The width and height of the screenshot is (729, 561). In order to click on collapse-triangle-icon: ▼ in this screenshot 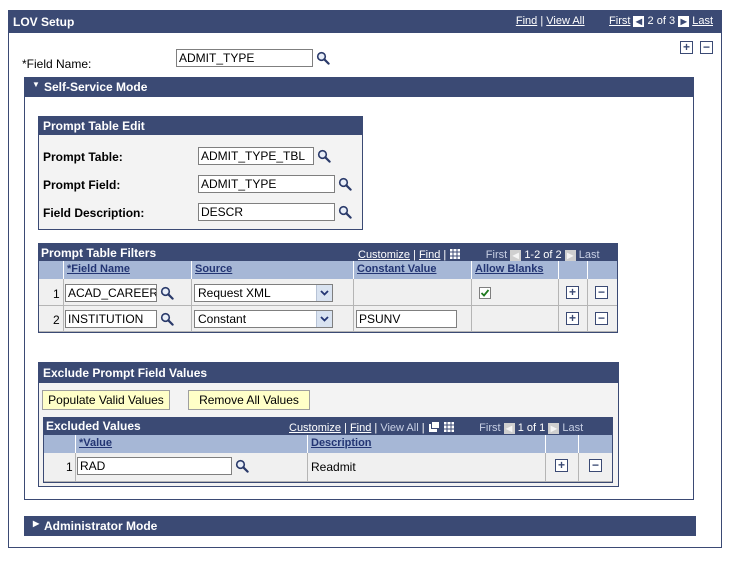, I will do `click(36, 84)`.